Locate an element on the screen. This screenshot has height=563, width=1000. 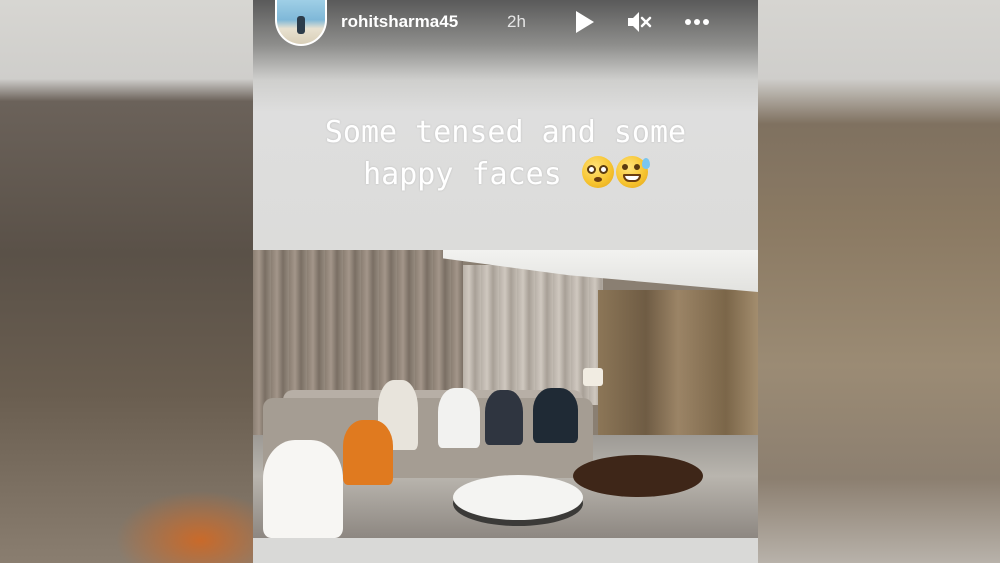
play-button is located at coordinates (585, 22).